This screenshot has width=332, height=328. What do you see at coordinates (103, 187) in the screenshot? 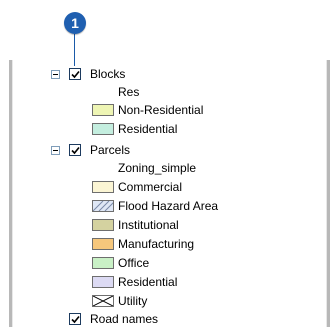
I see `parcels-class-swatch-commercial` at bounding box center [103, 187].